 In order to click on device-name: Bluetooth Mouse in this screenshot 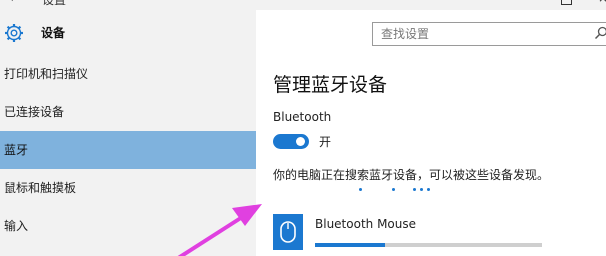, I will do `click(366, 224)`.